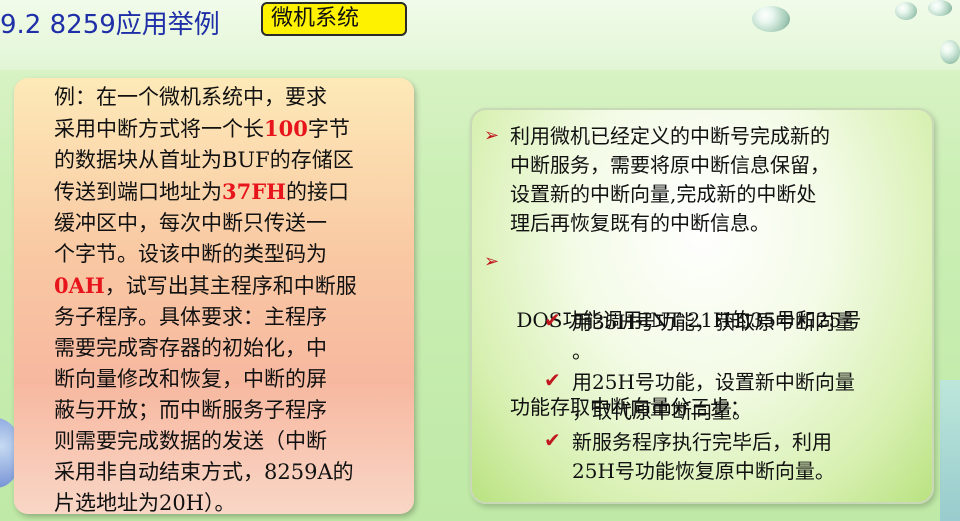 The width and height of the screenshot is (960, 521). I want to click on highlight-value: 0AH, so click(79, 285).